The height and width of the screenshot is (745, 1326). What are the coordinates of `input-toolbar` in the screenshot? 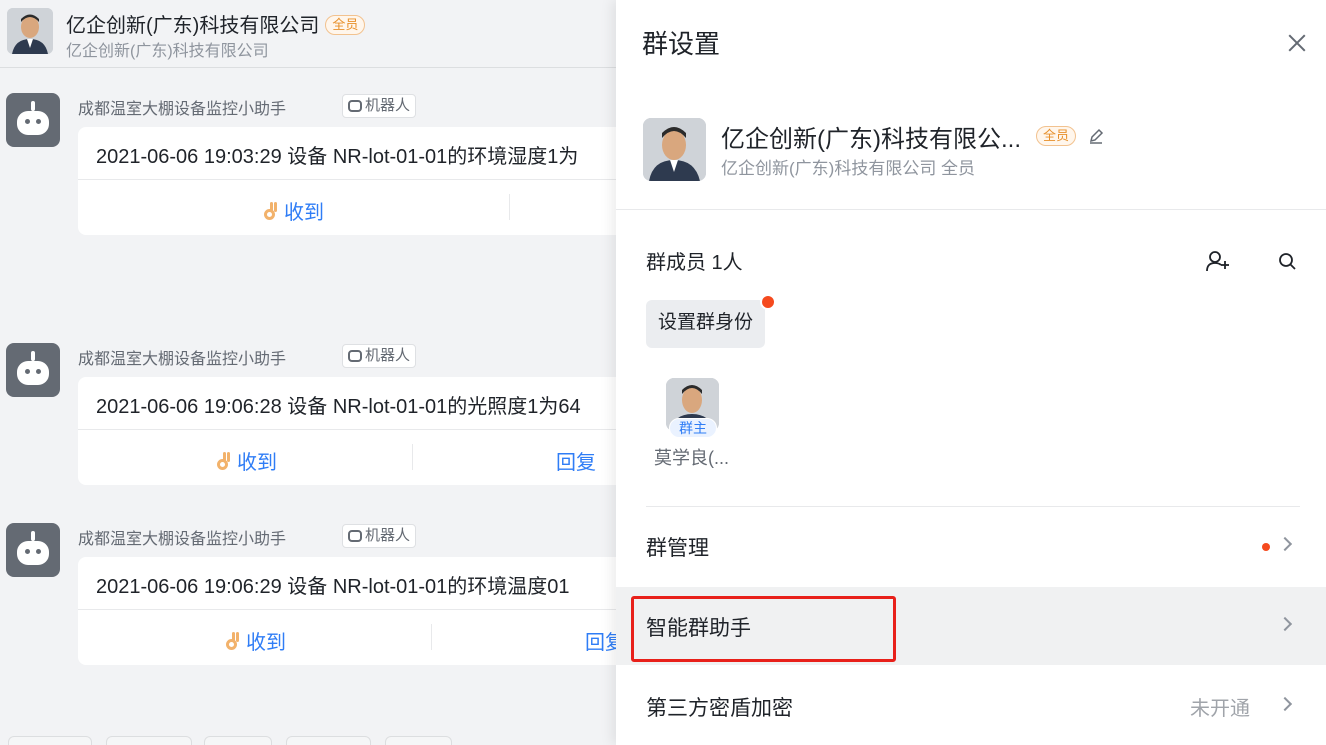 It's located at (308, 740).